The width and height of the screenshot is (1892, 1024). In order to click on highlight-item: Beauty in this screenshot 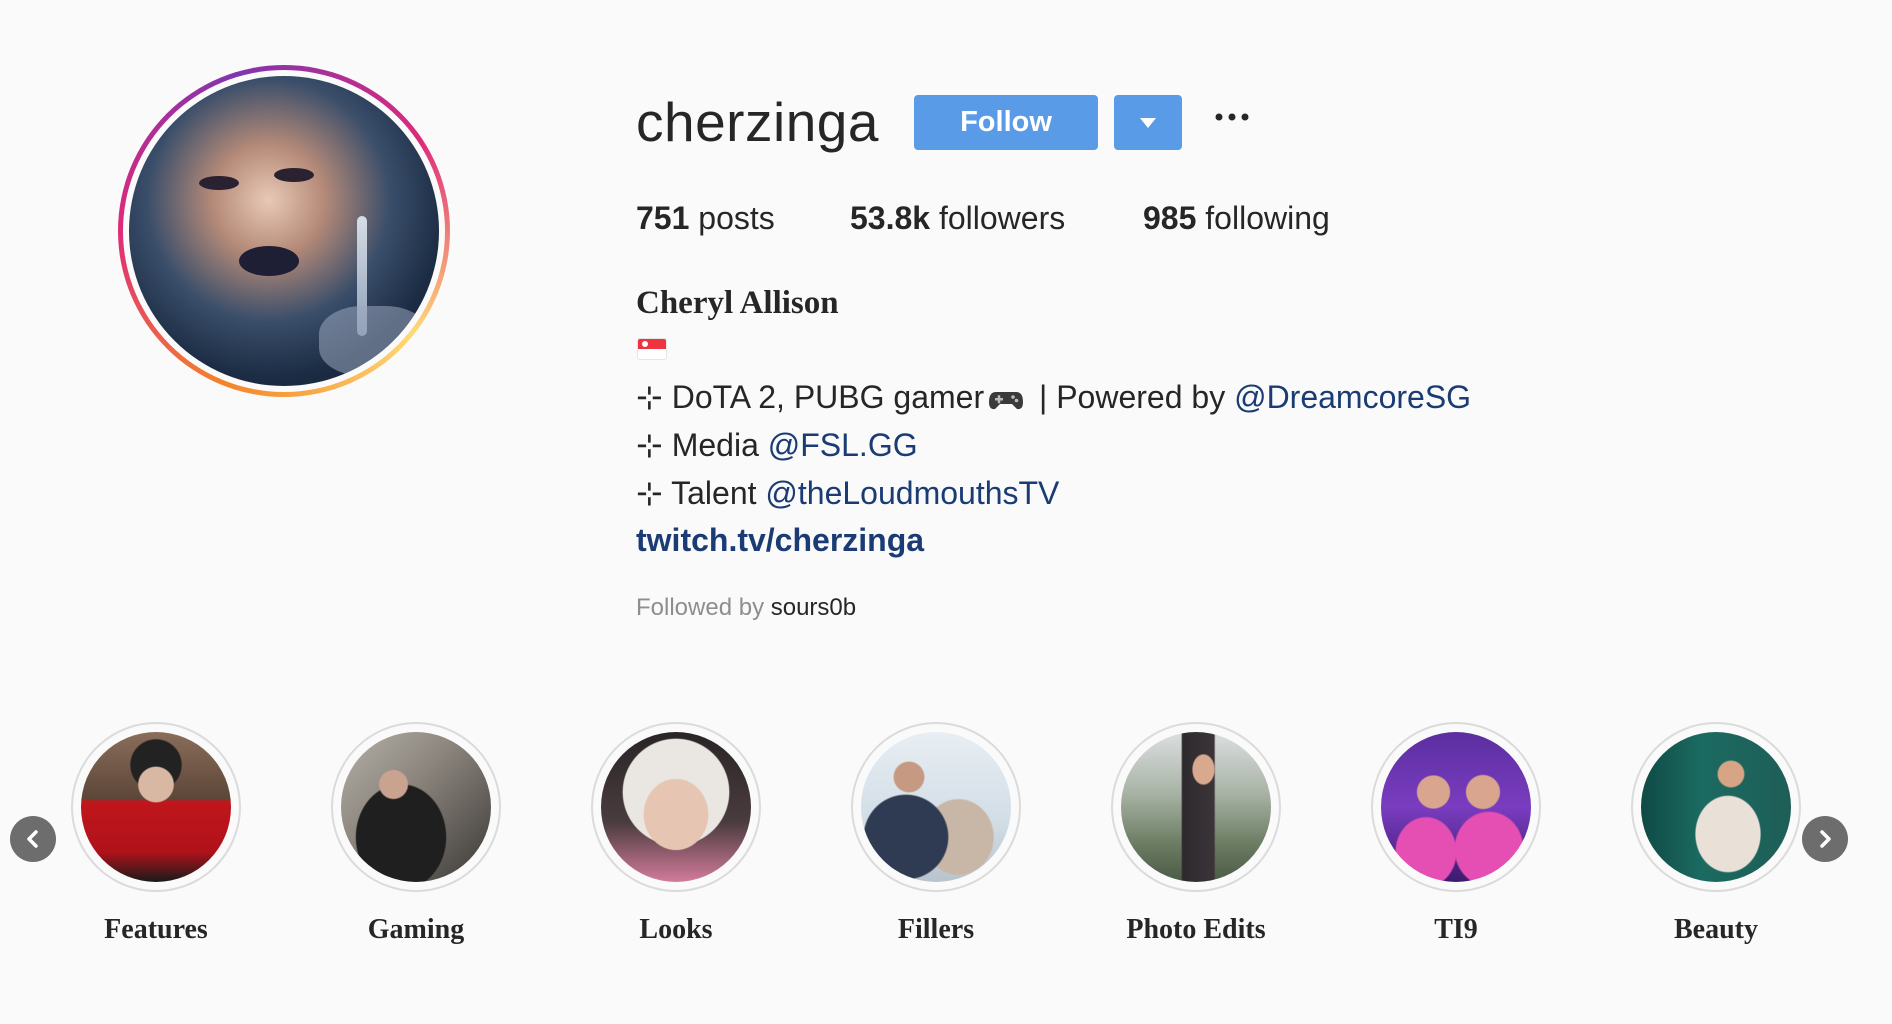, I will do `click(1716, 834)`.